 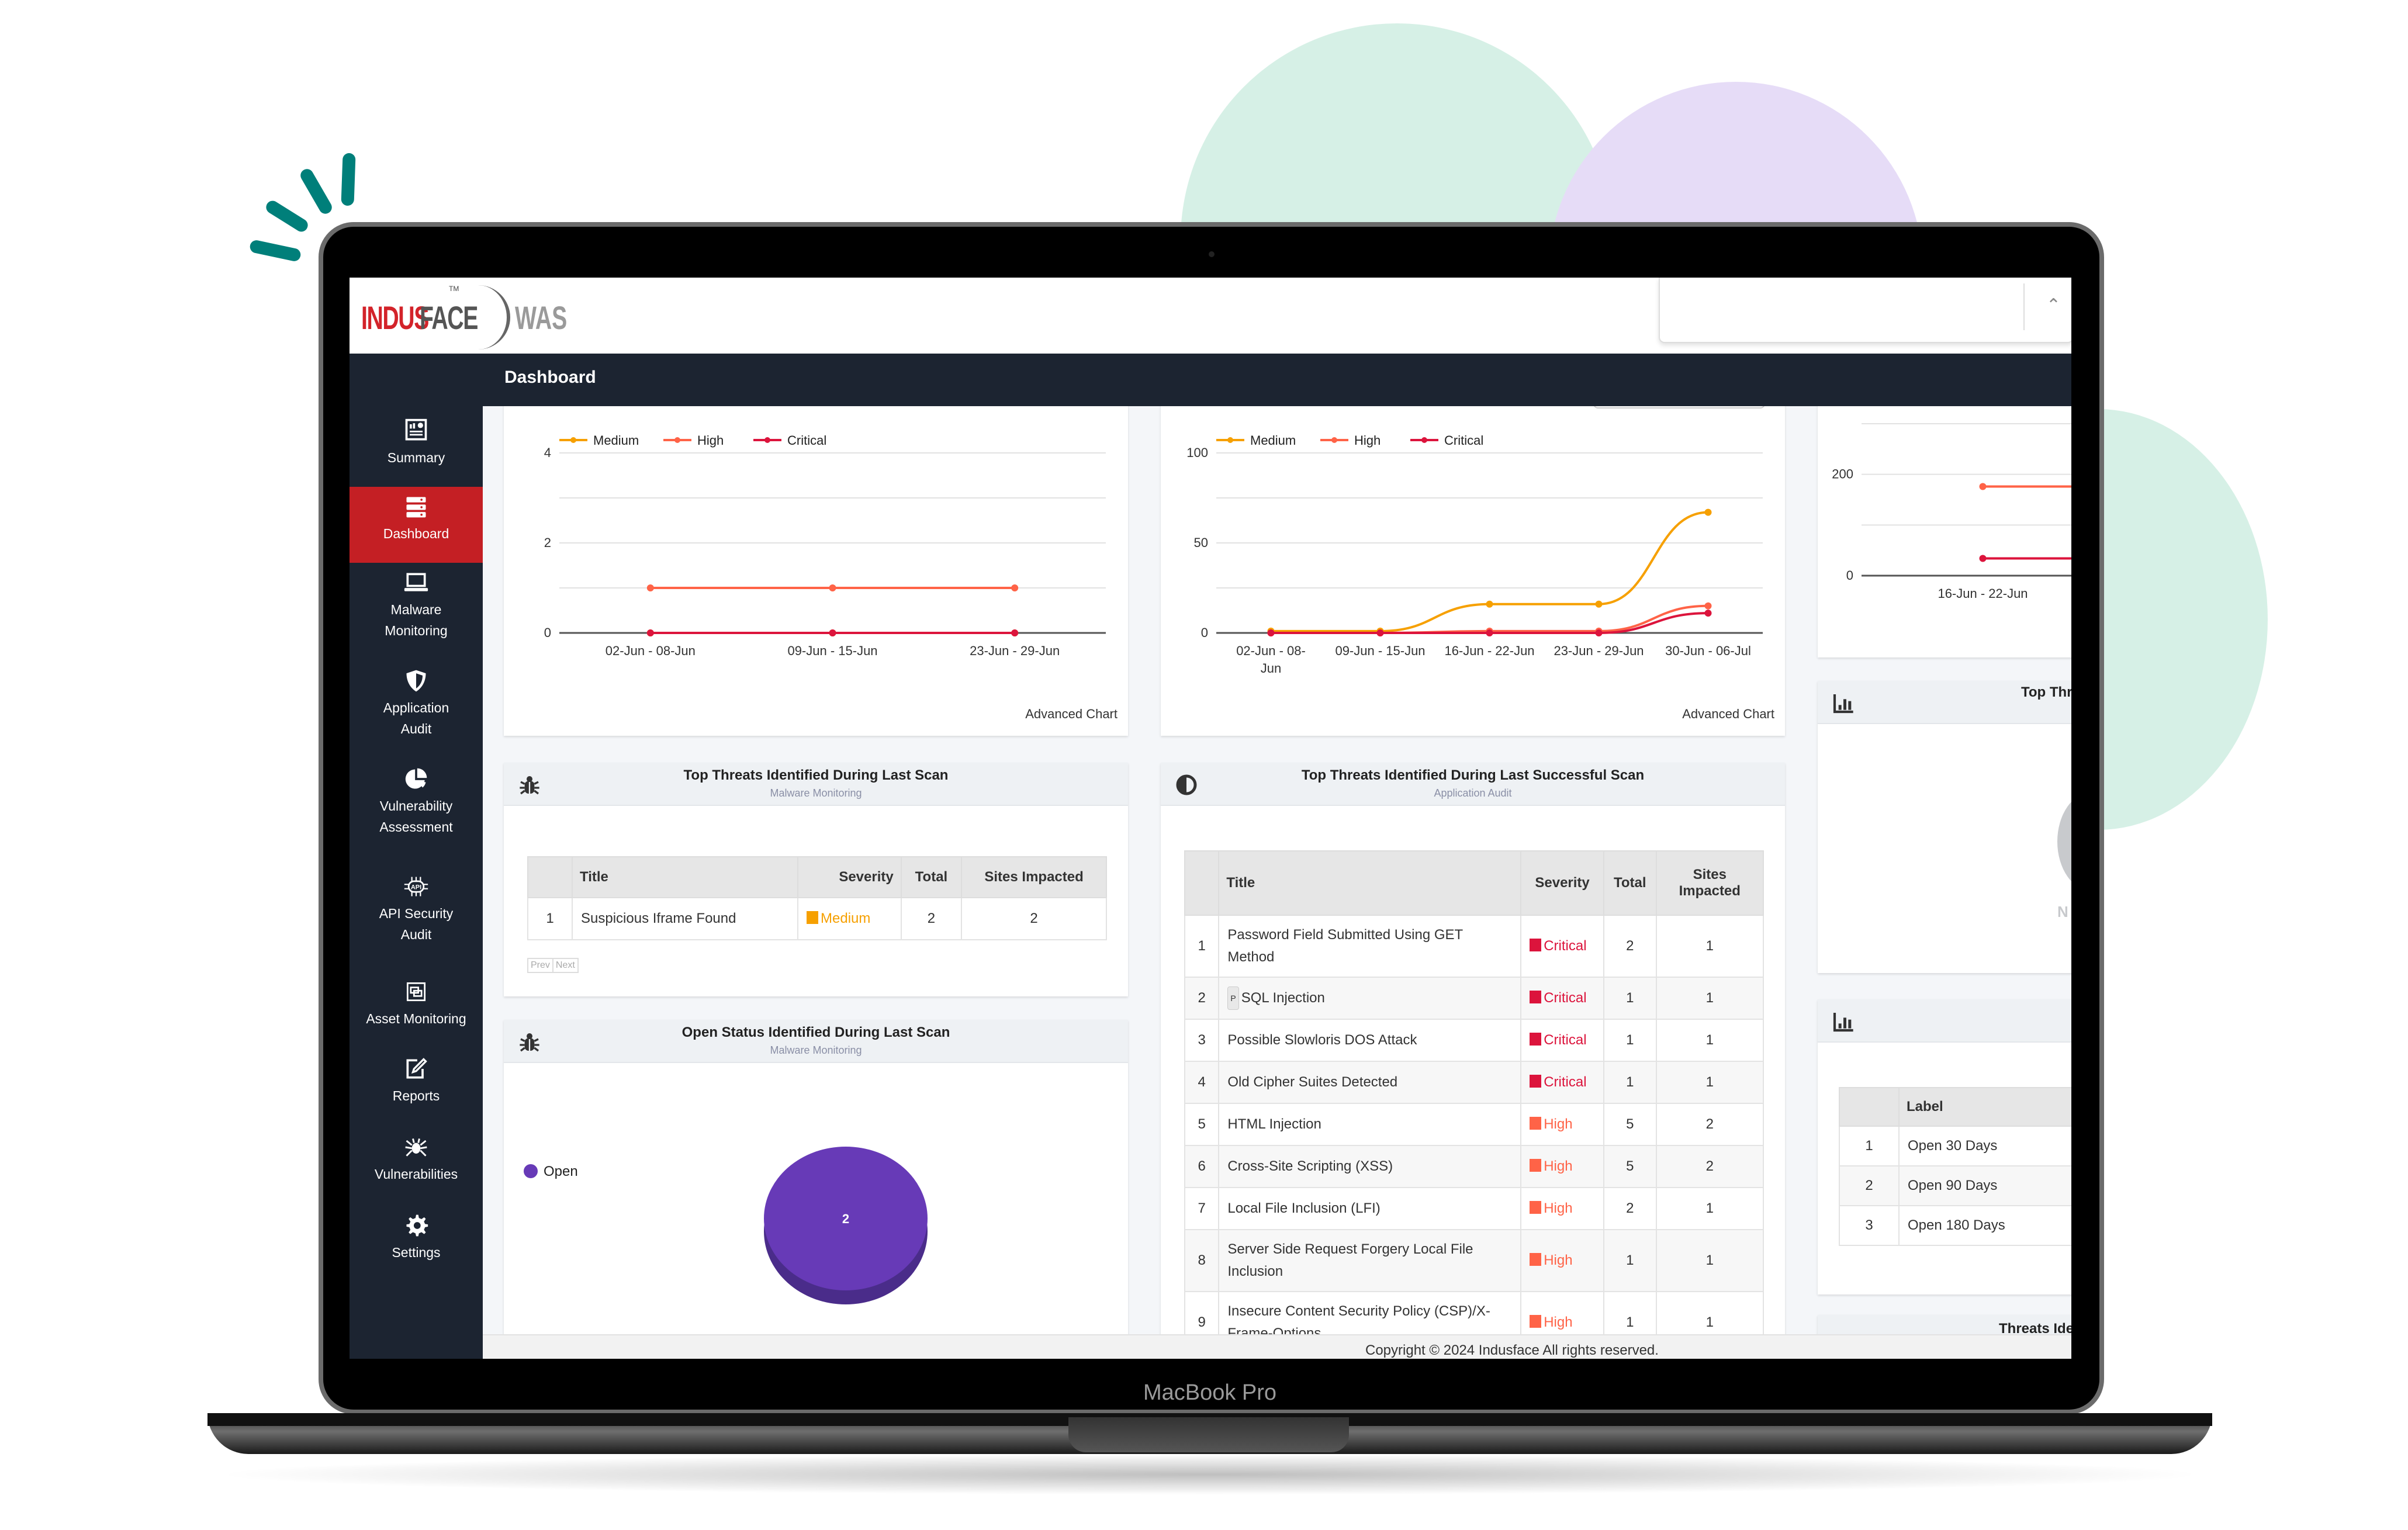 I want to click on edit-icon, so click(x=416, y=1068).